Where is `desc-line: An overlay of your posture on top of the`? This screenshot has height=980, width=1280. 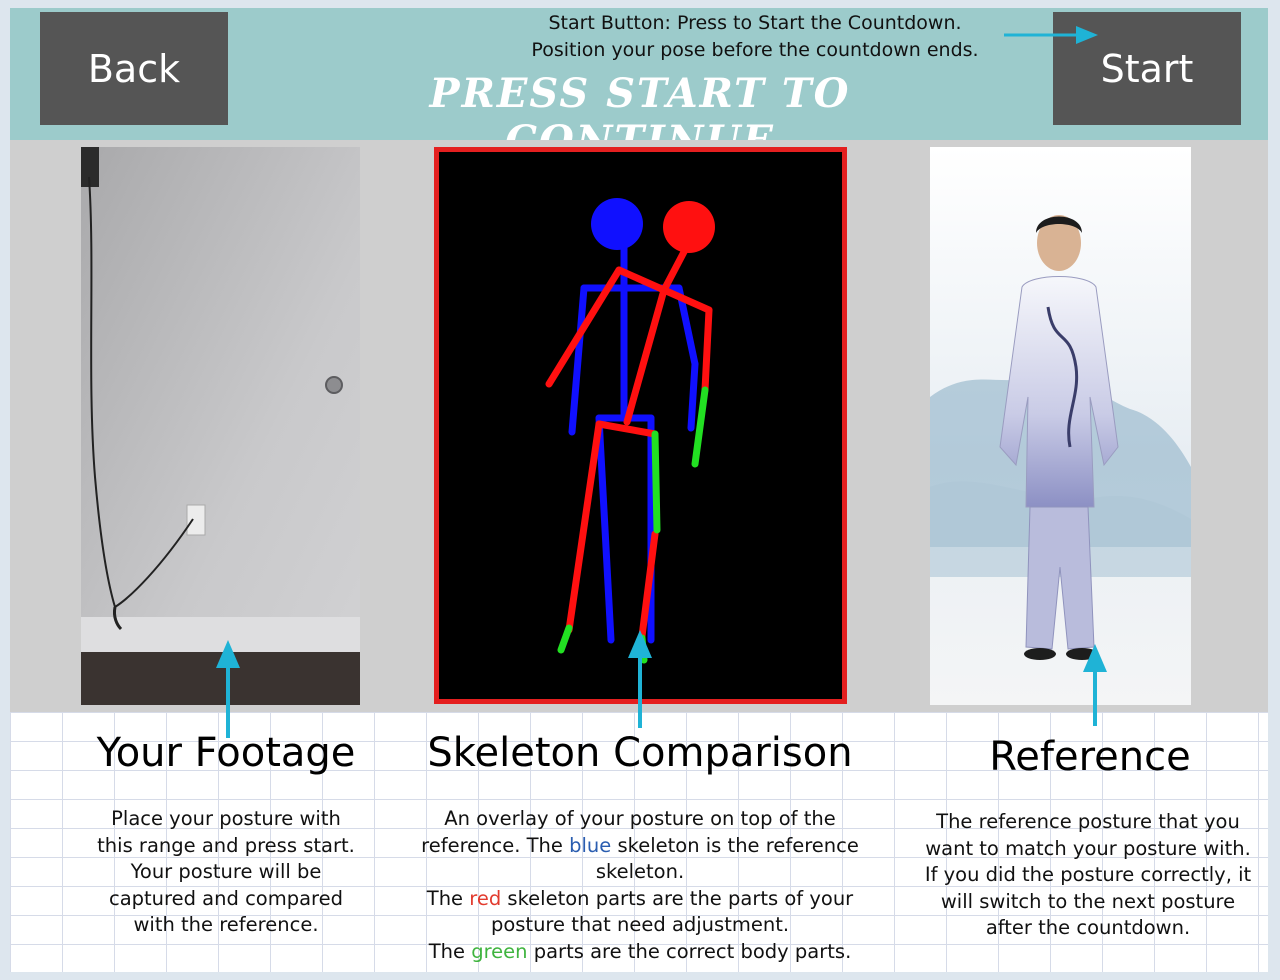 desc-line: An overlay of your posture on top of the is located at coordinates (640, 818).